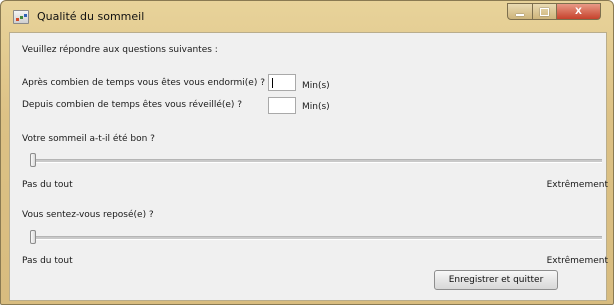  Describe the element at coordinates (577, 261) in the screenshot. I see `rested-max-label: Extrêmement` at that location.